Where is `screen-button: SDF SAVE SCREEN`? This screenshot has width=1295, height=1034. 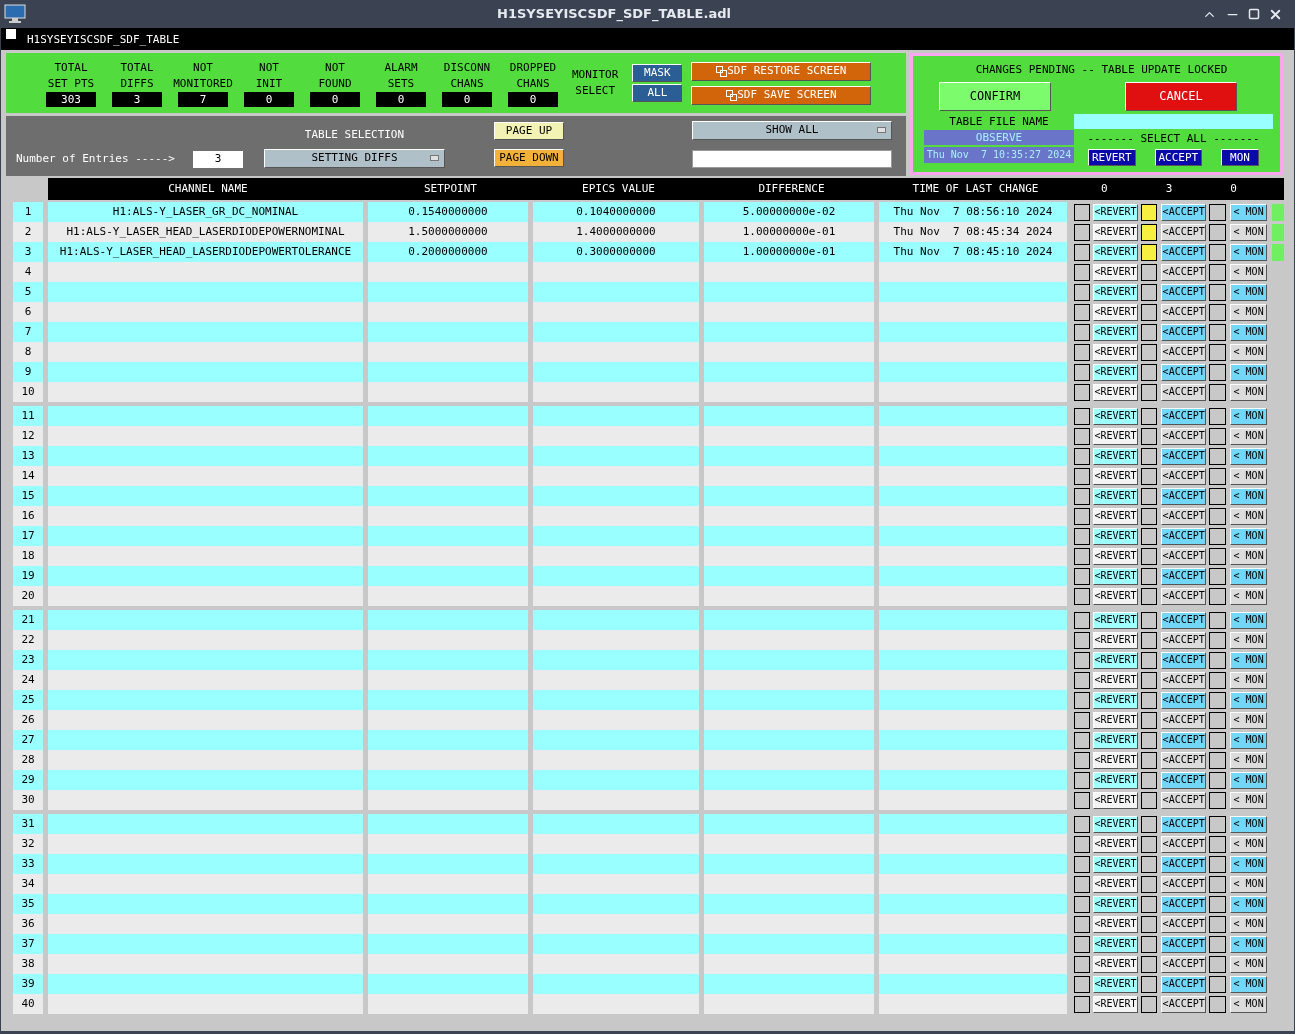 screen-button: SDF SAVE SCREEN is located at coordinates (781, 95).